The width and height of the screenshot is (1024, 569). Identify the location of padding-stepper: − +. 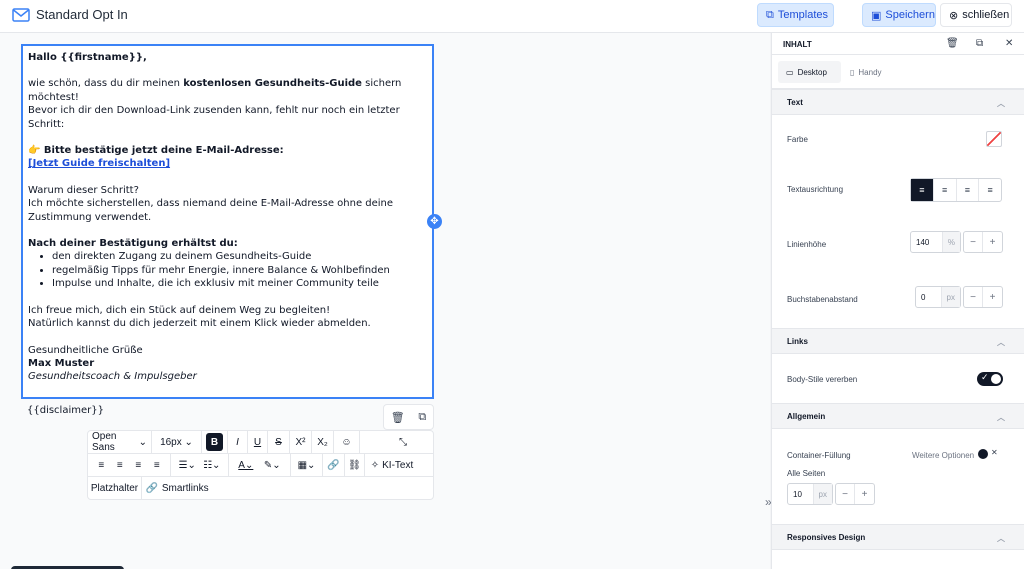
(855, 494).